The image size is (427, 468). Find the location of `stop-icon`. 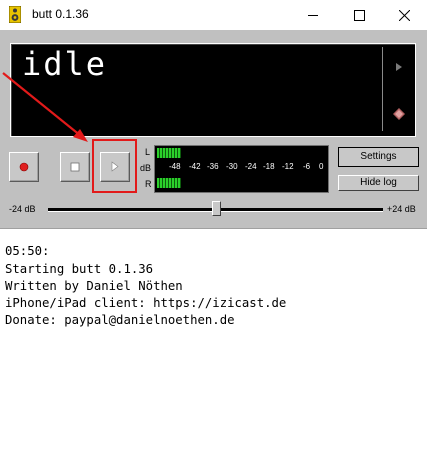

stop-icon is located at coordinates (75, 167).